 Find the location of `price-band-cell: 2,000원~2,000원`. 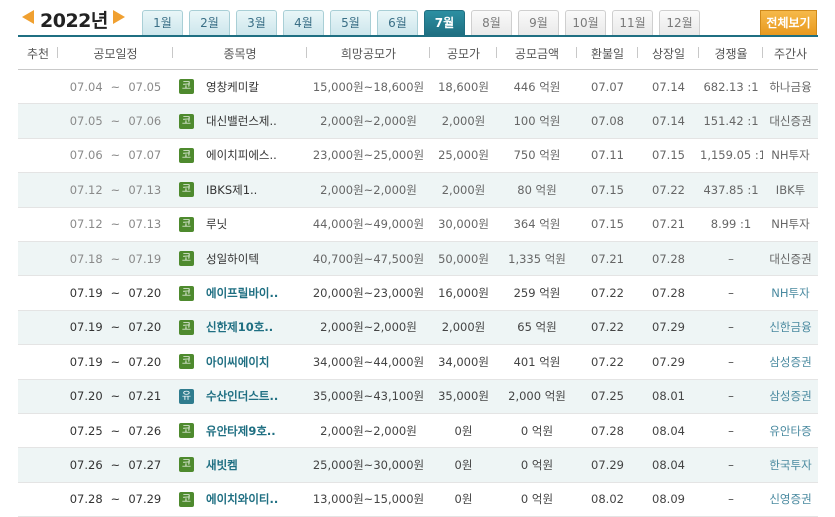

price-band-cell: 2,000원~2,000원 is located at coordinates (368, 190).